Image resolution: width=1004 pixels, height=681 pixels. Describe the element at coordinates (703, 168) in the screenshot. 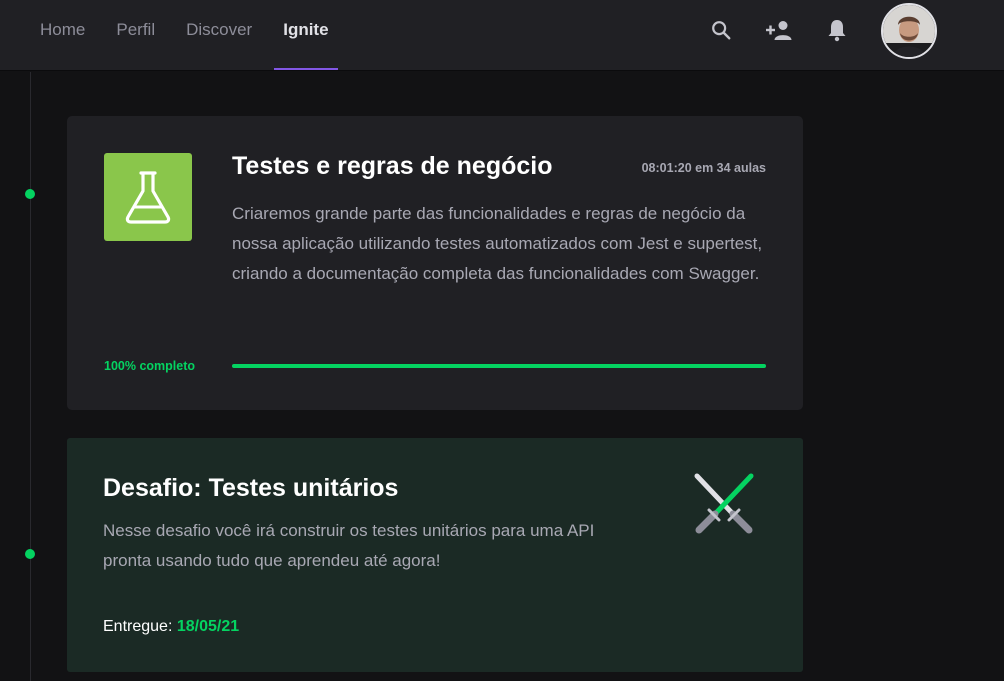

I see `lesson-duration: 08:01:20 em 34 aulas` at that location.